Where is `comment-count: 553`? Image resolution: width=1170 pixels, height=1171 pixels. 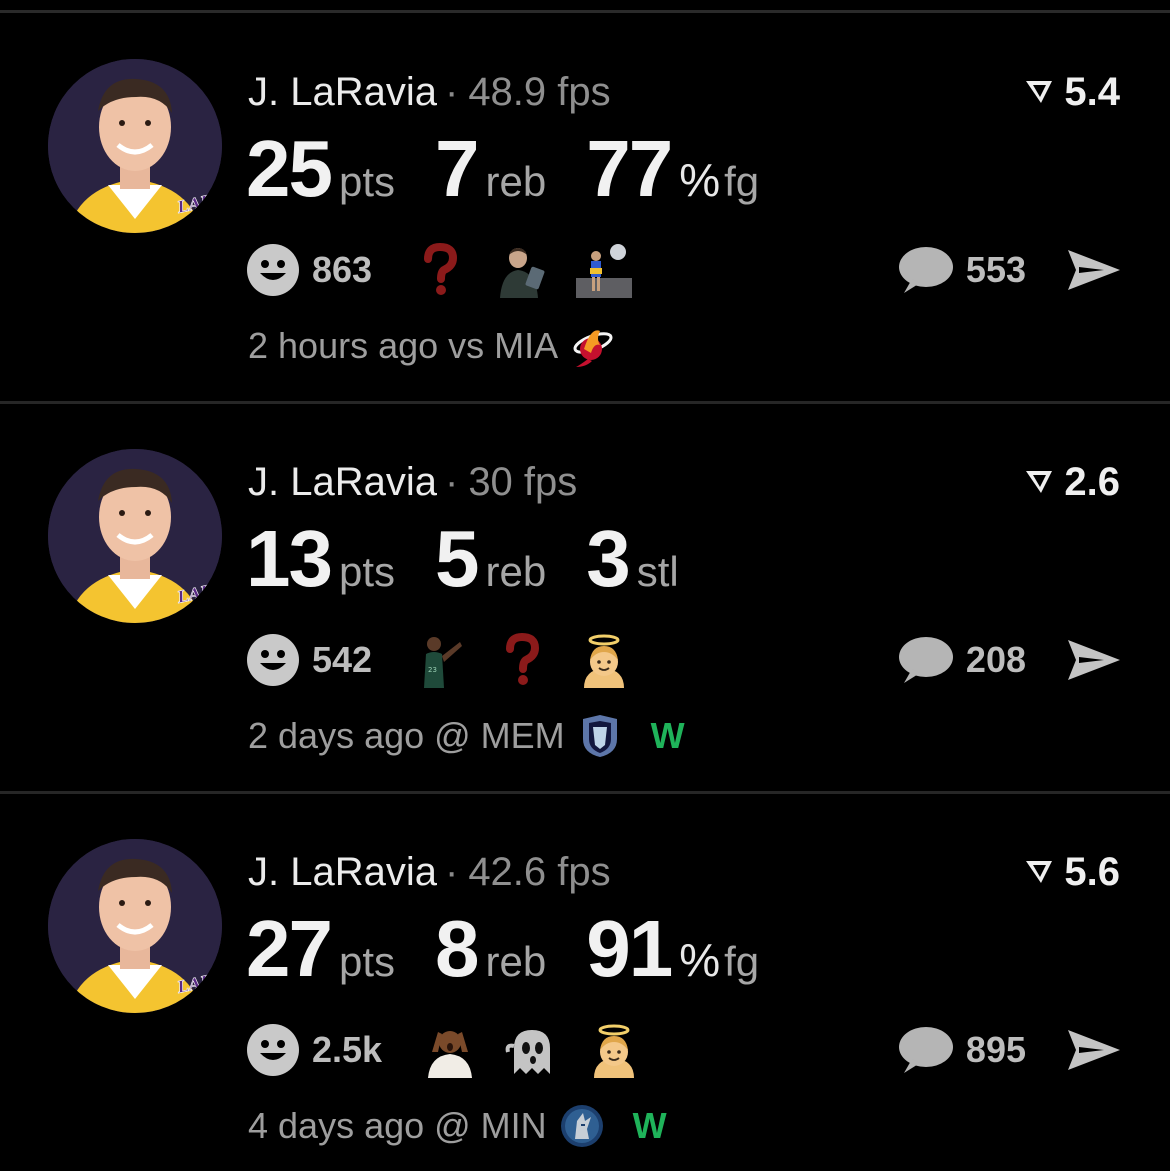 comment-count: 553 is located at coordinates (996, 270).